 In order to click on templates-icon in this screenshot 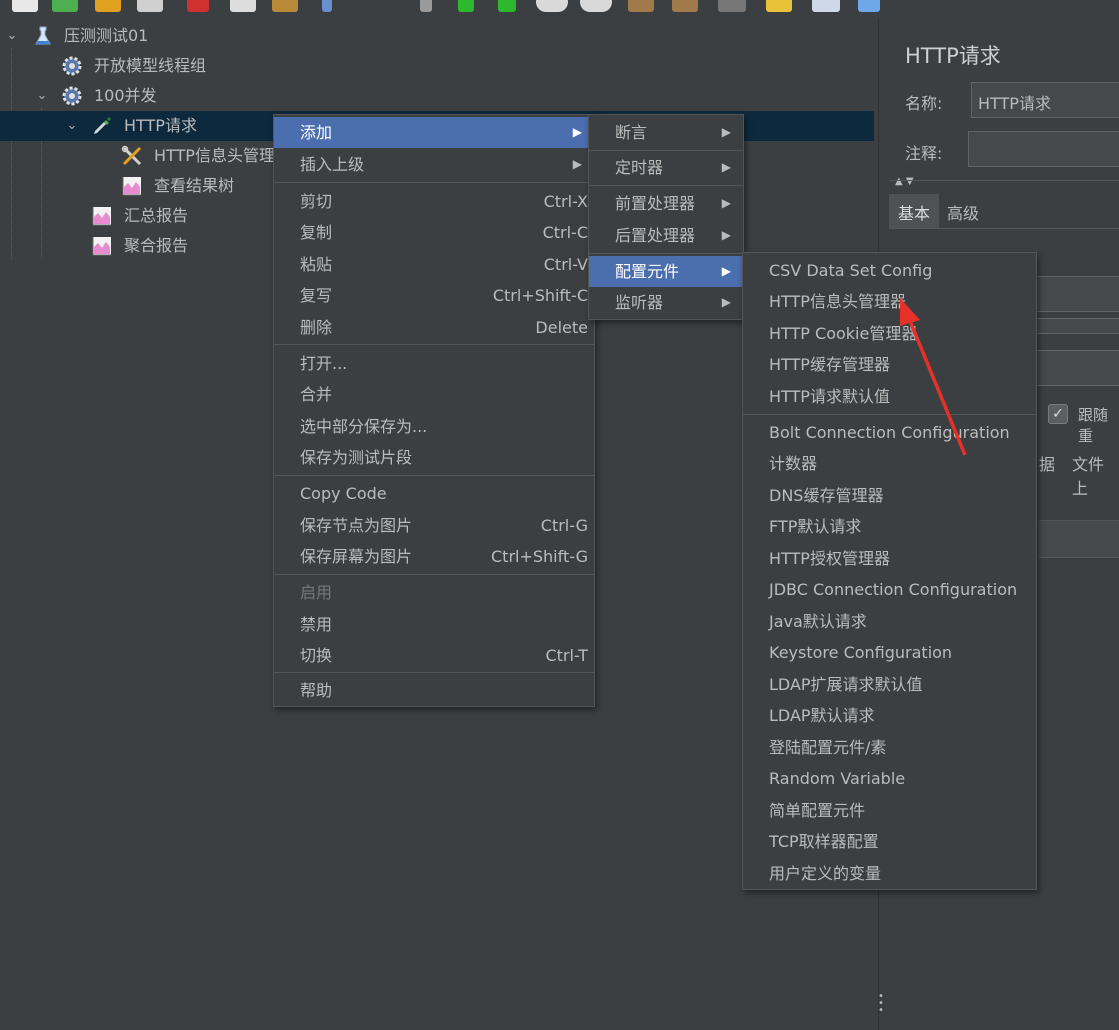, I will do `click(65, 6)`.